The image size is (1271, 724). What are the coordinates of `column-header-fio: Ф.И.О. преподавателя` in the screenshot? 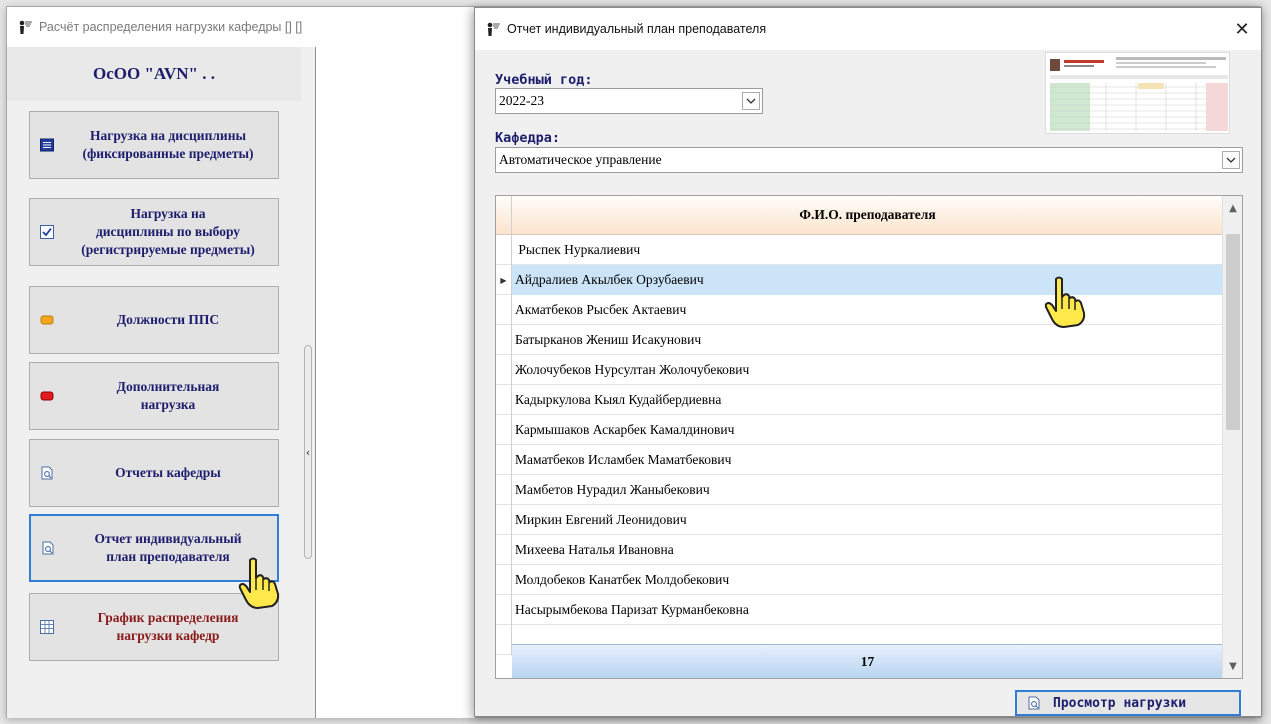 It's located at (867, 215).